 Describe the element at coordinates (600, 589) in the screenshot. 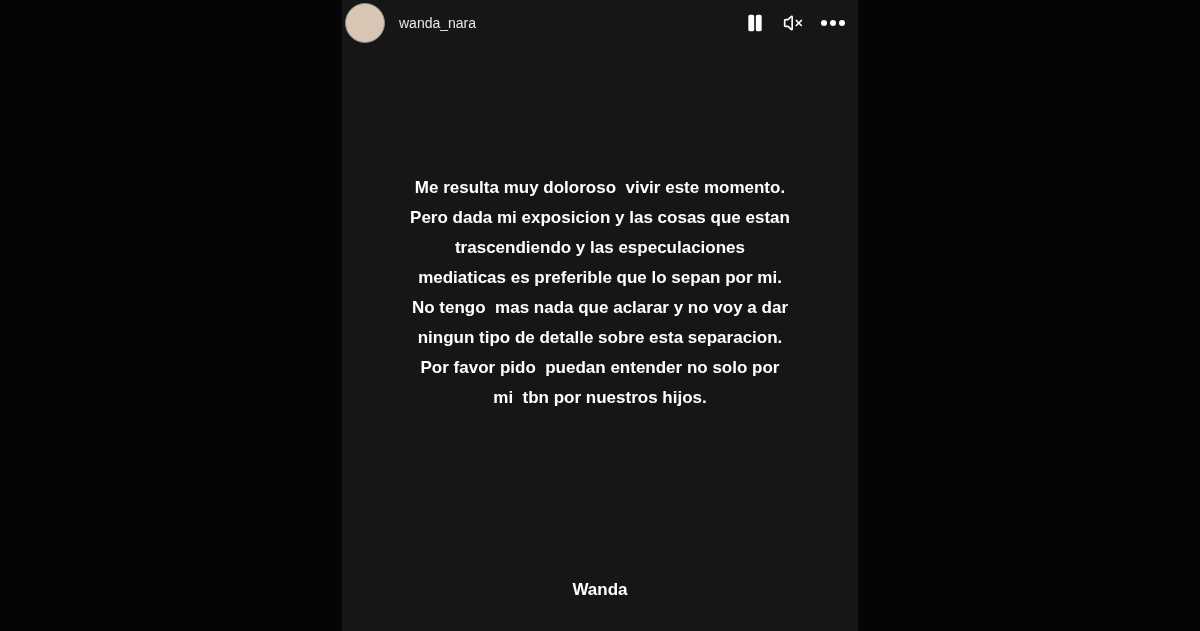

I see `signature: Wanda` at that location.